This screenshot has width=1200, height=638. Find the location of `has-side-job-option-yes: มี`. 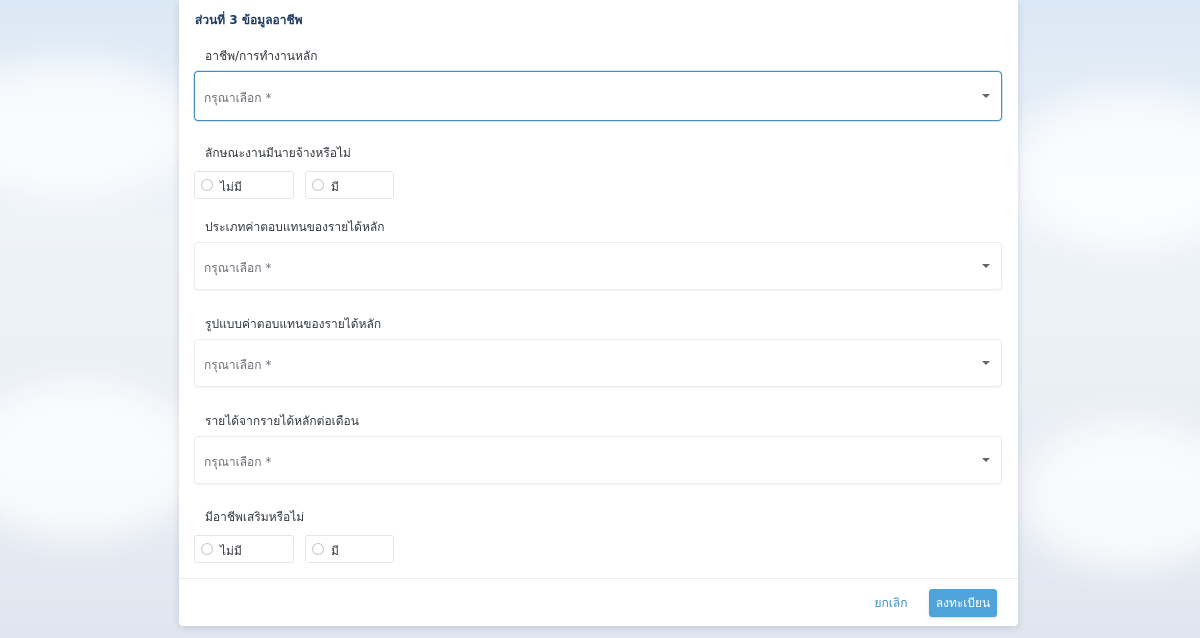

has-side-job-option-yes: มี is located at coordinates (349, 549).